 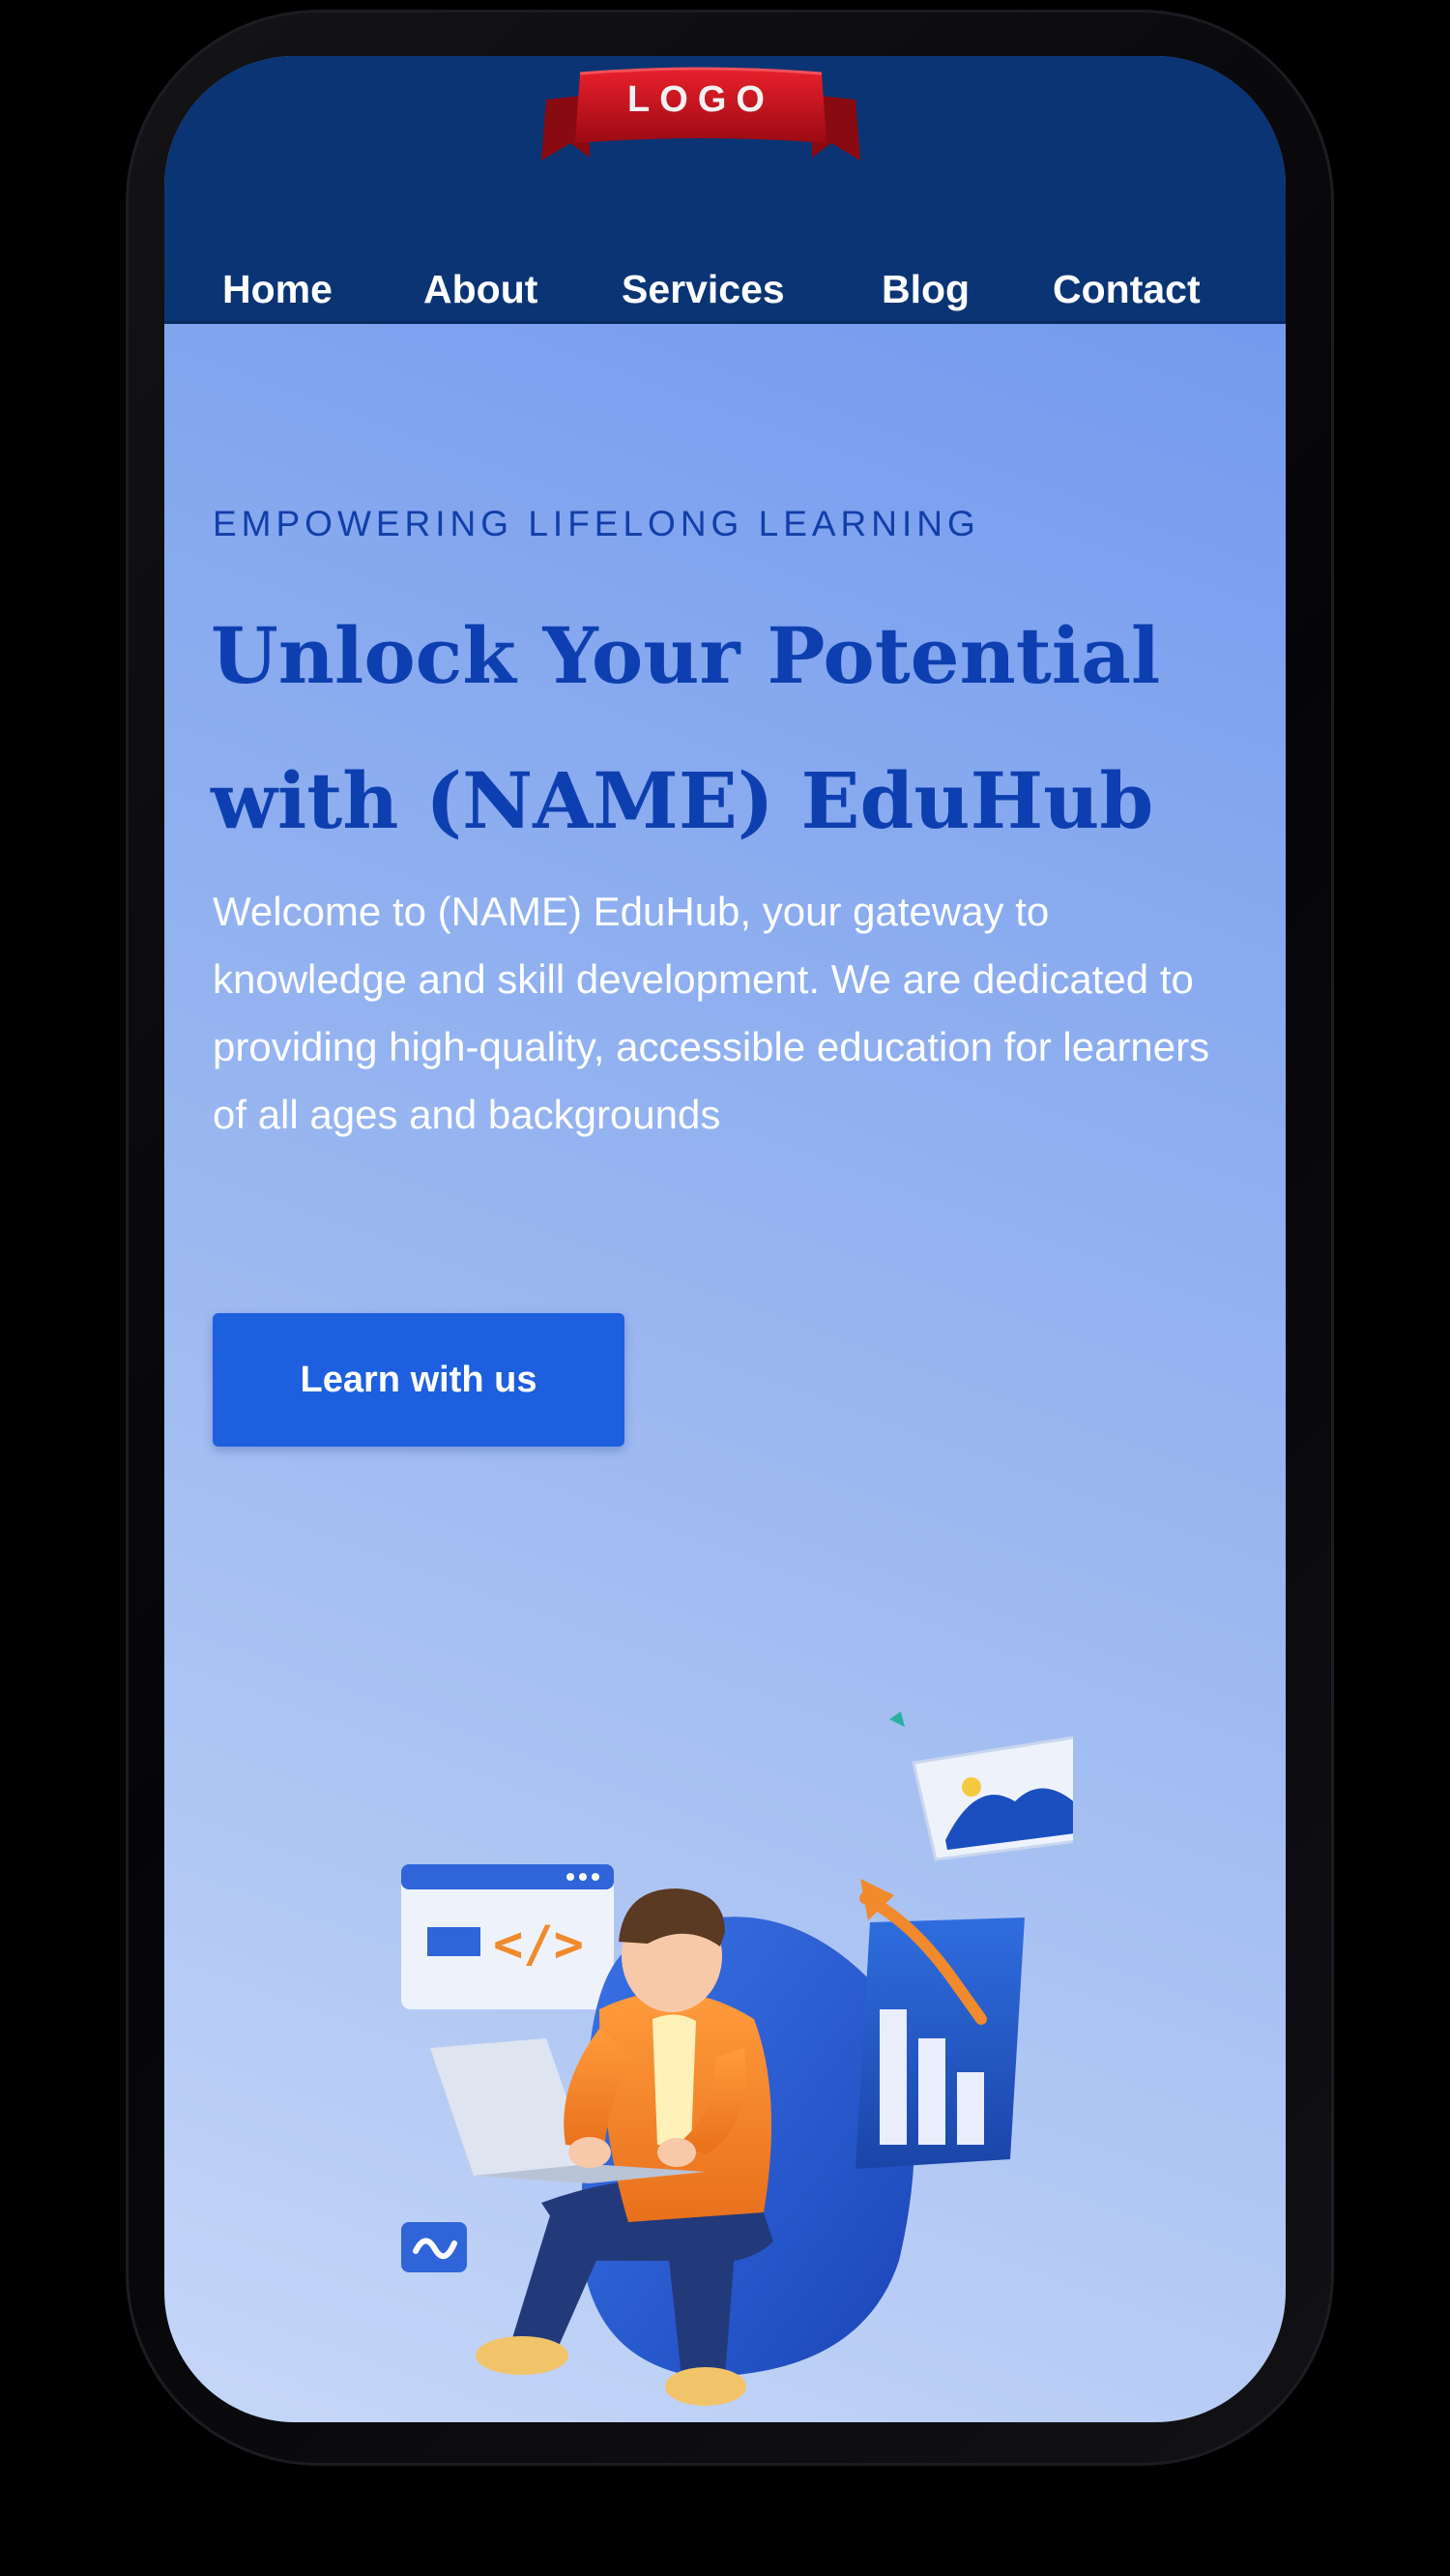 I want to click on link-badge-icon, so click(x=434, y=2247).